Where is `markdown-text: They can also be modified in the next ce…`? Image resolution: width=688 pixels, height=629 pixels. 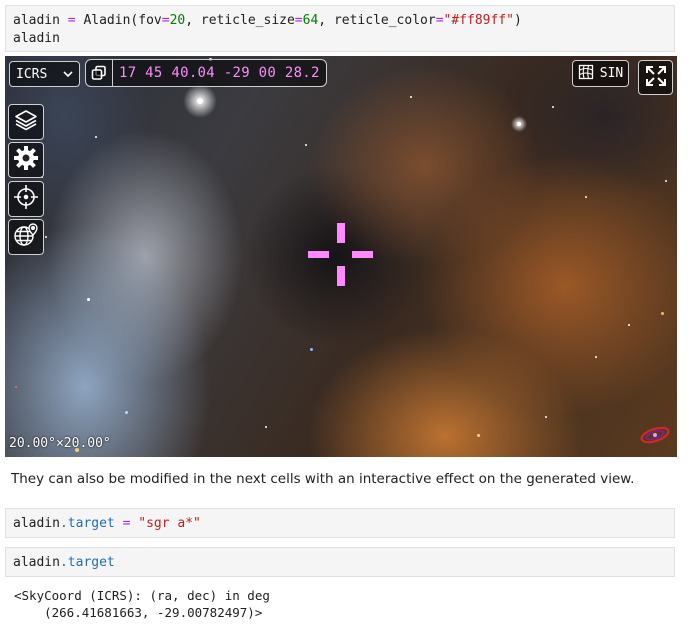
markdown-text: They can also be modified in the next ce… is located at coordinates (323, 479).